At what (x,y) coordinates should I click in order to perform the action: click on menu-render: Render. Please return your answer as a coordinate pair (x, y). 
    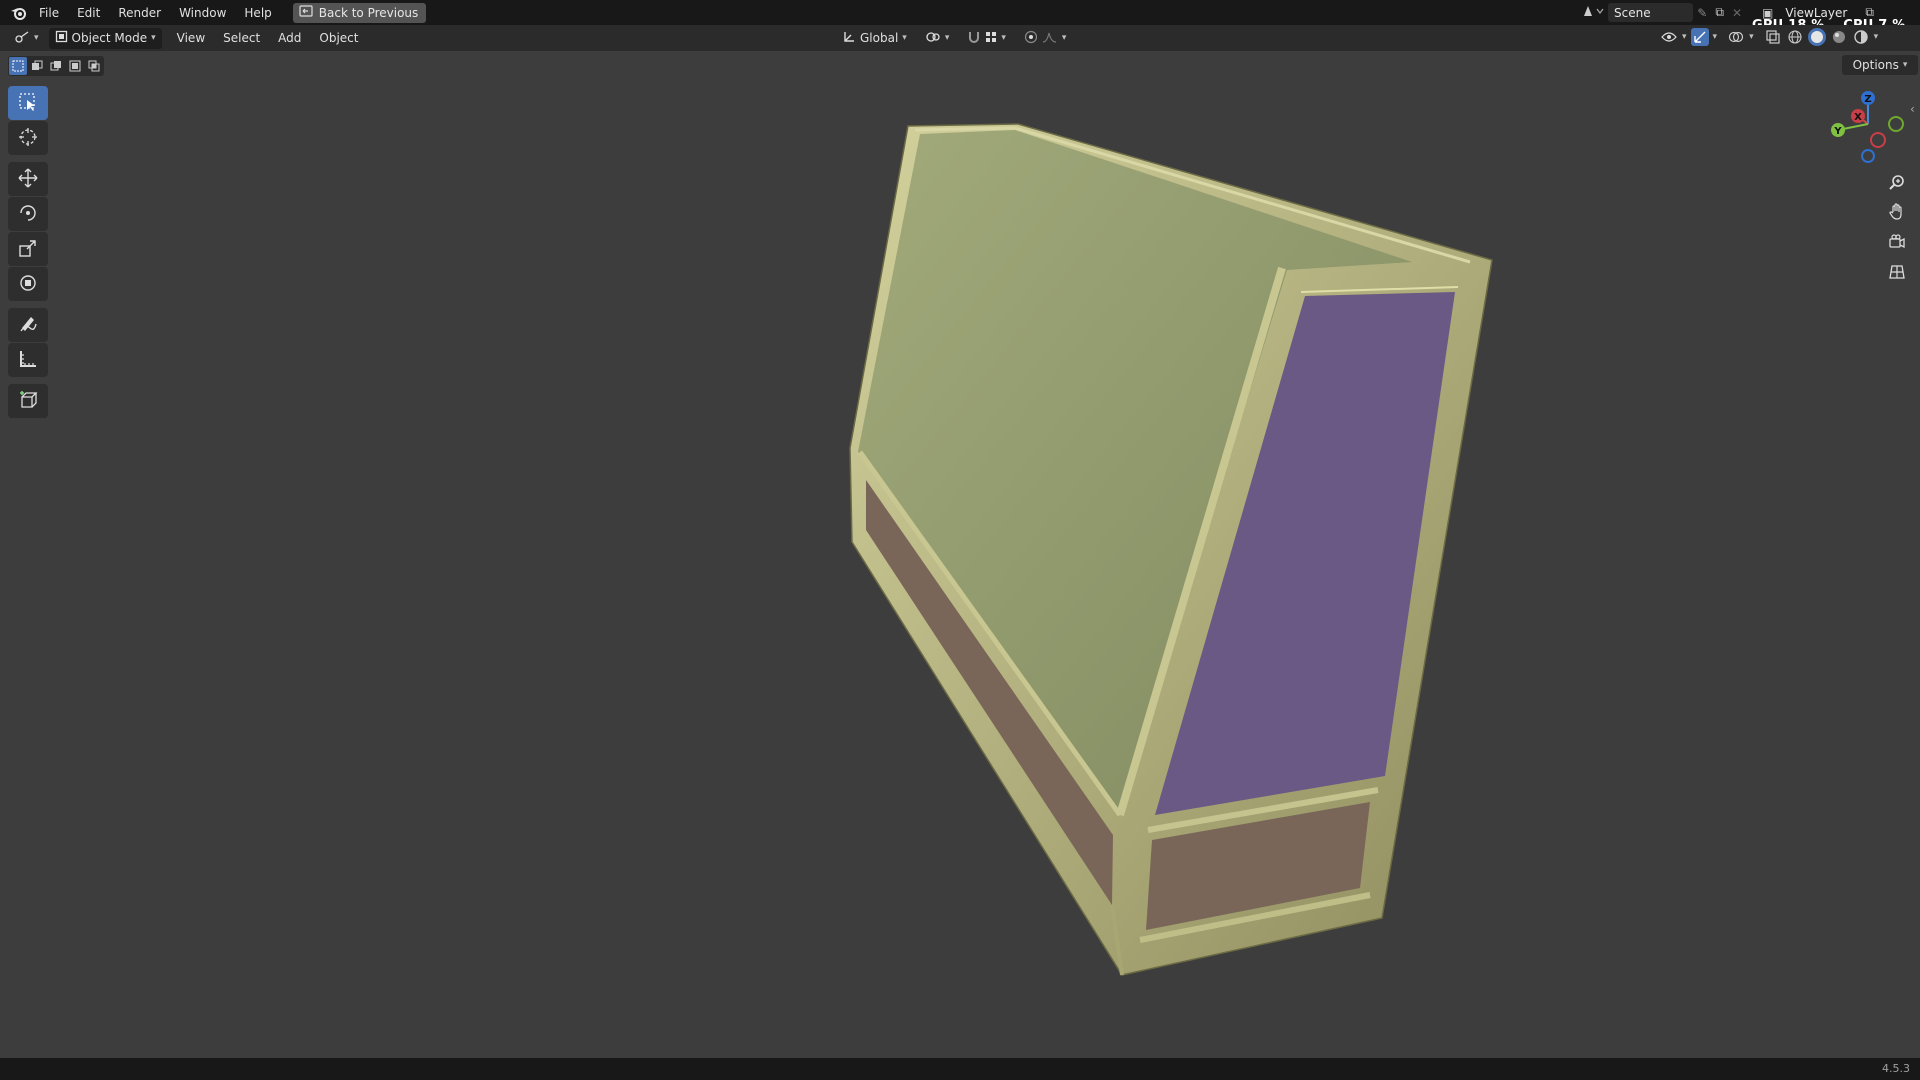
    Looking at the image, I should click on (139, 13).